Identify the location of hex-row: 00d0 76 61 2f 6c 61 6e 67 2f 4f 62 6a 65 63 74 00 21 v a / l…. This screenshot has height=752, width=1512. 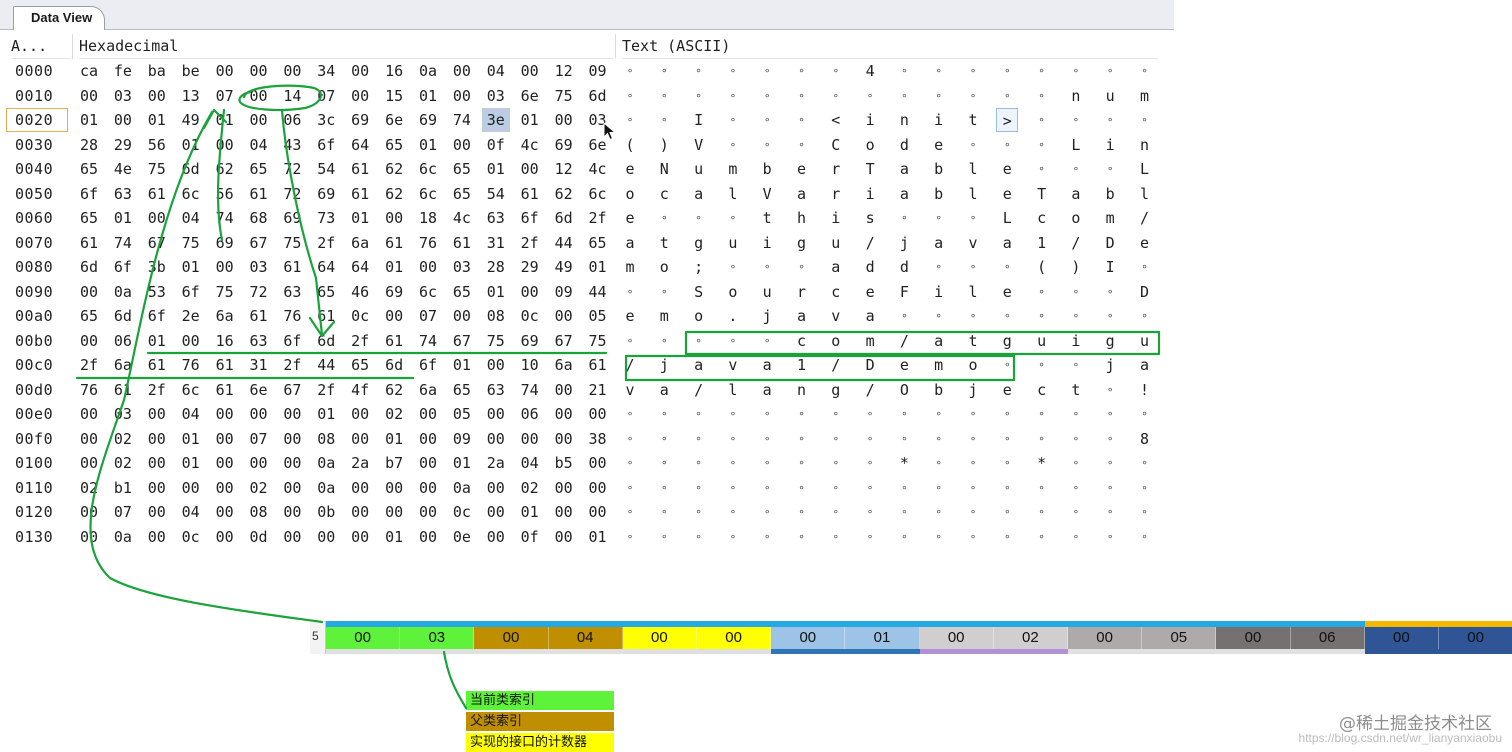
(582, 390).